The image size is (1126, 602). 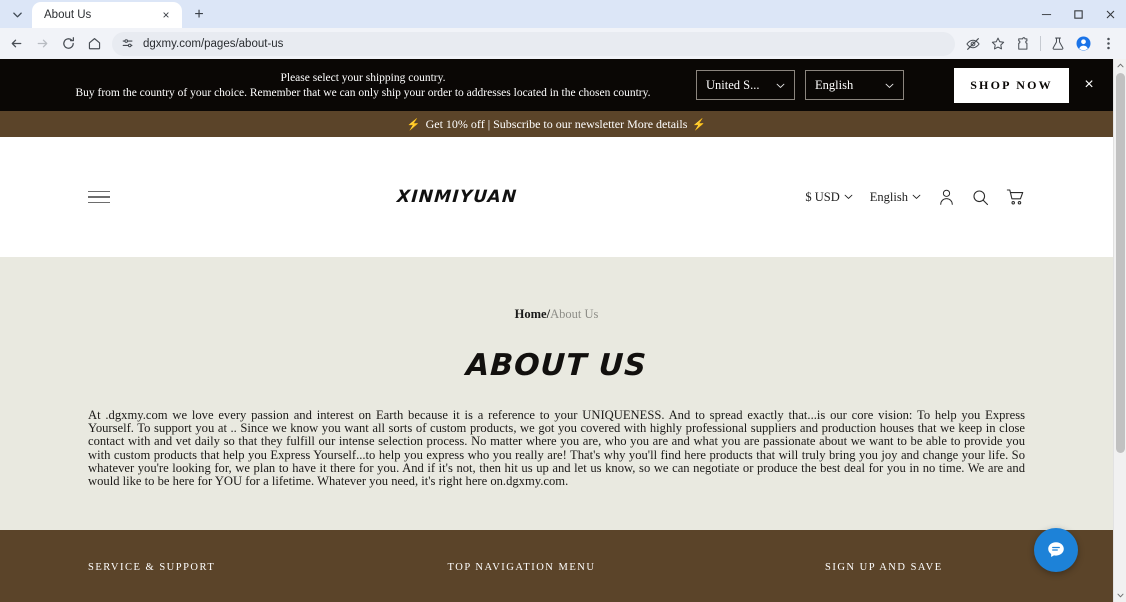 What do you see at coordinates (1015, 197) in the screenshot?
I see `shopping-cart-icon` at bounding box center [1015, 197].